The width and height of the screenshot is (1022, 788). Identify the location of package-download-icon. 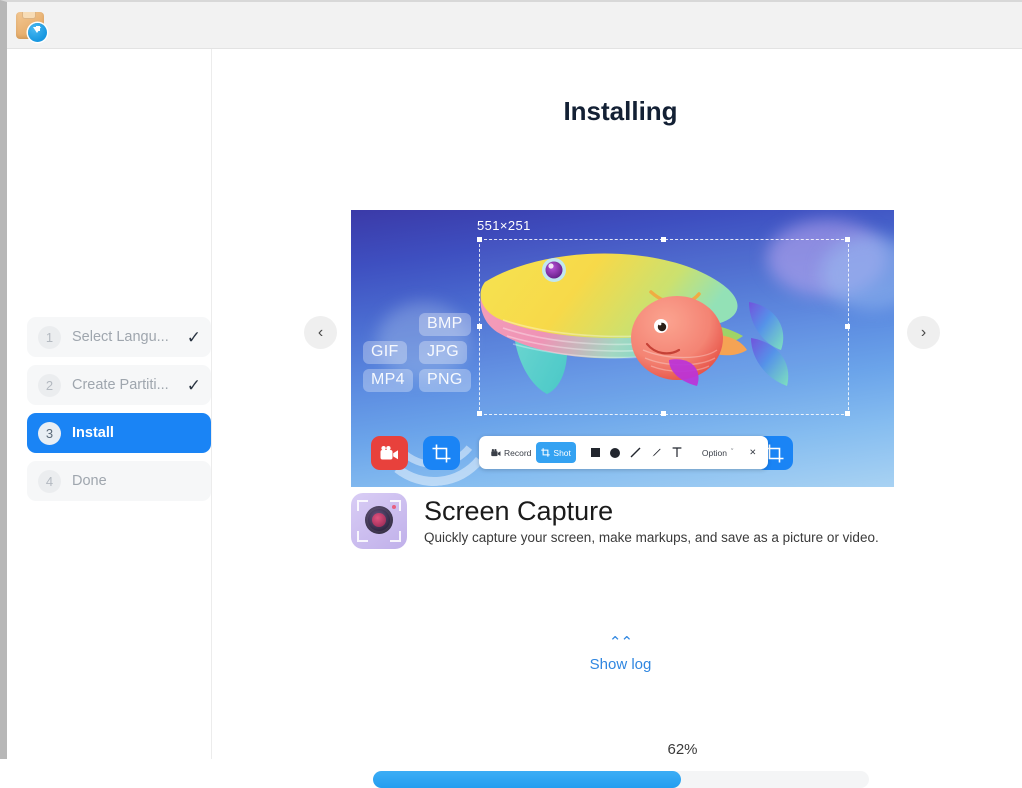
(31, 25).